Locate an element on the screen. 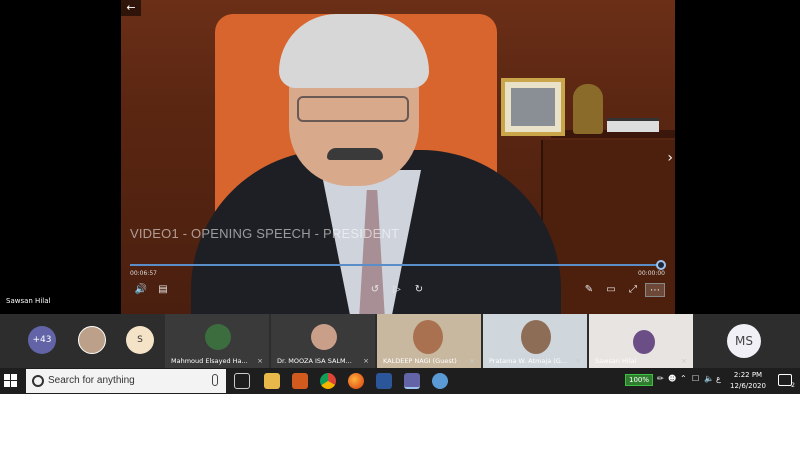 This screenshot has width=800, height=454. windows-start-icon is located at coordinates (11, 381).